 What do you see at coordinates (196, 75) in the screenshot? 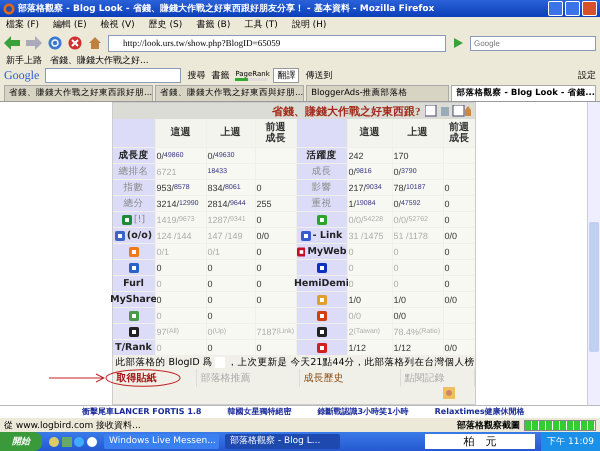
I see `search-button: 搜尋` at bounding box center [196, 75].